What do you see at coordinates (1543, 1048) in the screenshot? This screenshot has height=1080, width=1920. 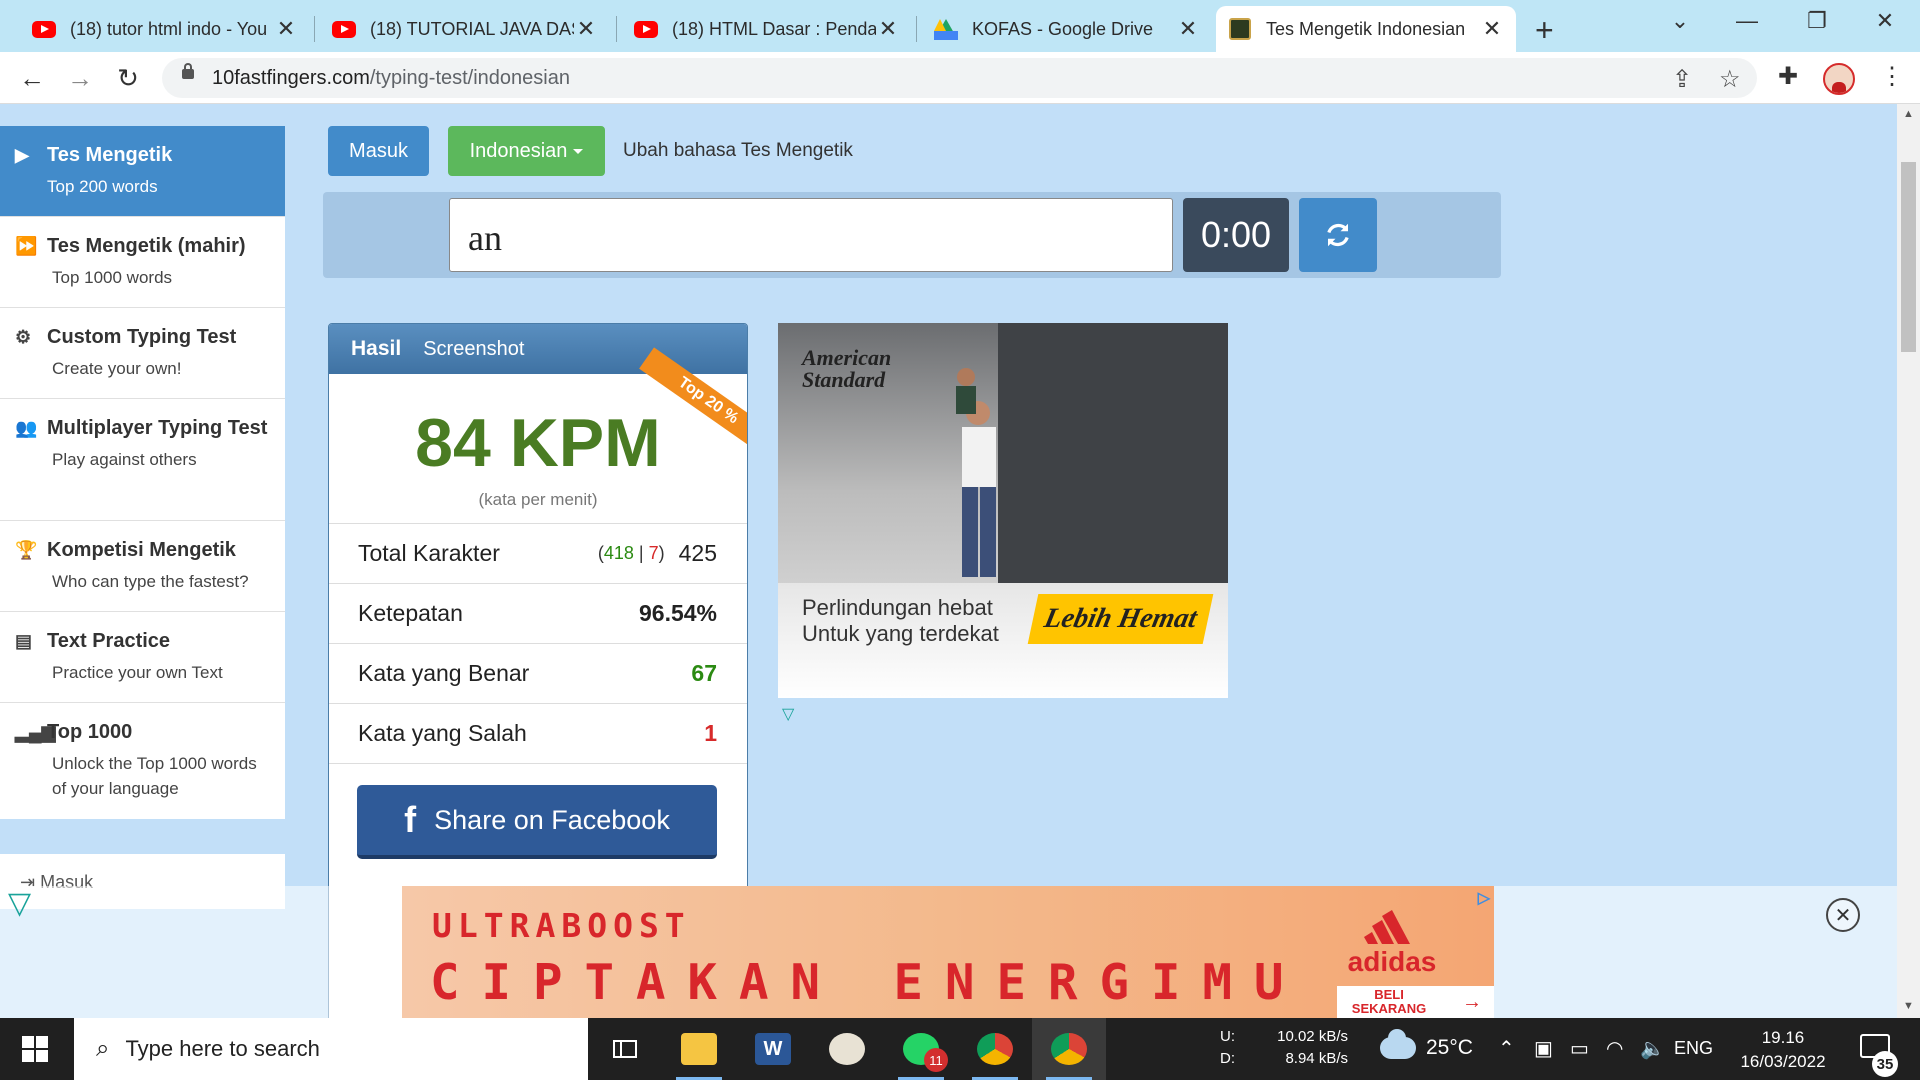 I see `meet-now-icon: ▣` at bounding box center [1543, 1048].